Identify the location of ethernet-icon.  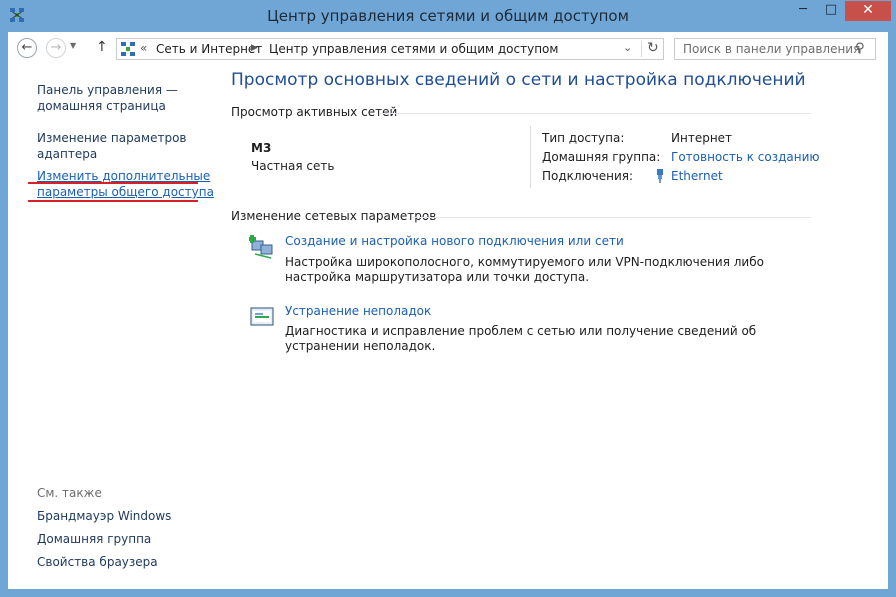
(660, 176).